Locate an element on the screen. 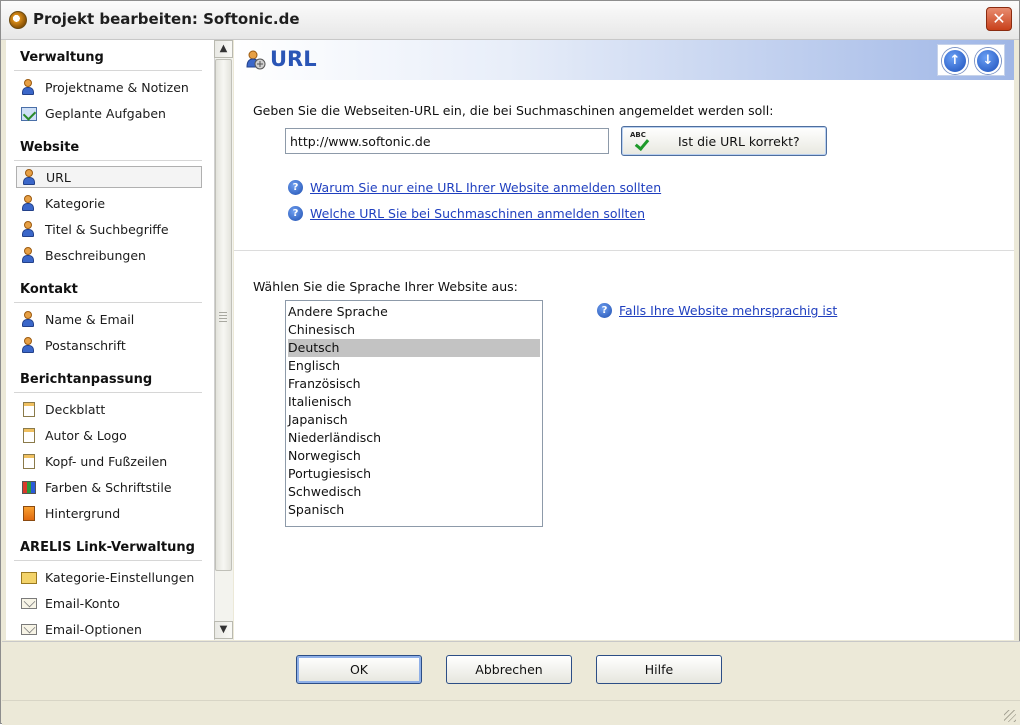 The width and height of the screenshot is (1020, 725). cancel-button: Abbrechen is located at coordinates (509, 669).